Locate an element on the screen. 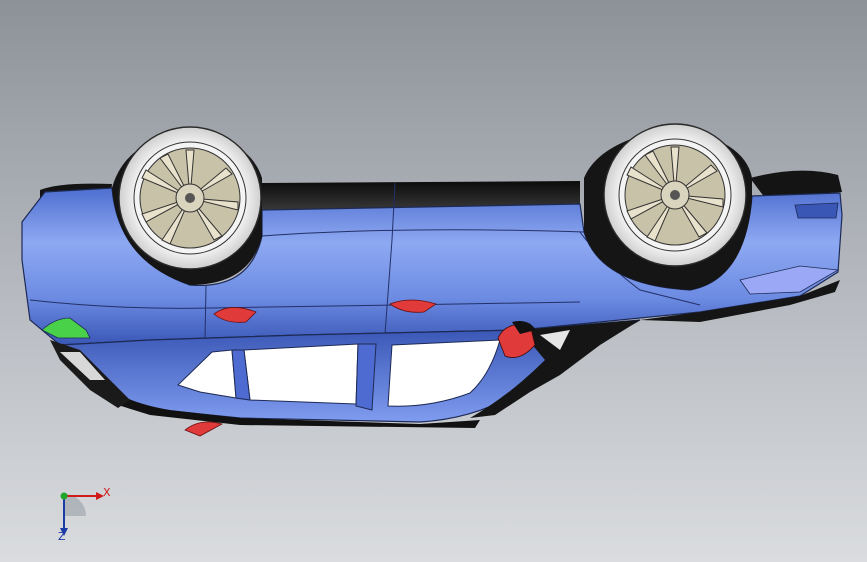  rear-wheel is located at coordinates (190, 198).